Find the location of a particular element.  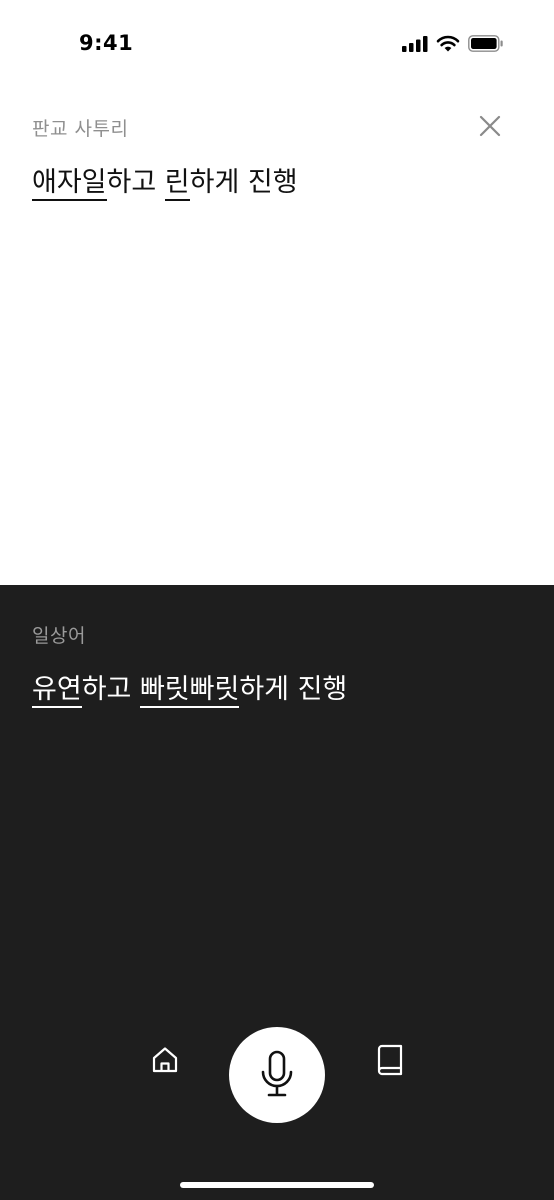

status-icons is located at coordinates (453, 43).